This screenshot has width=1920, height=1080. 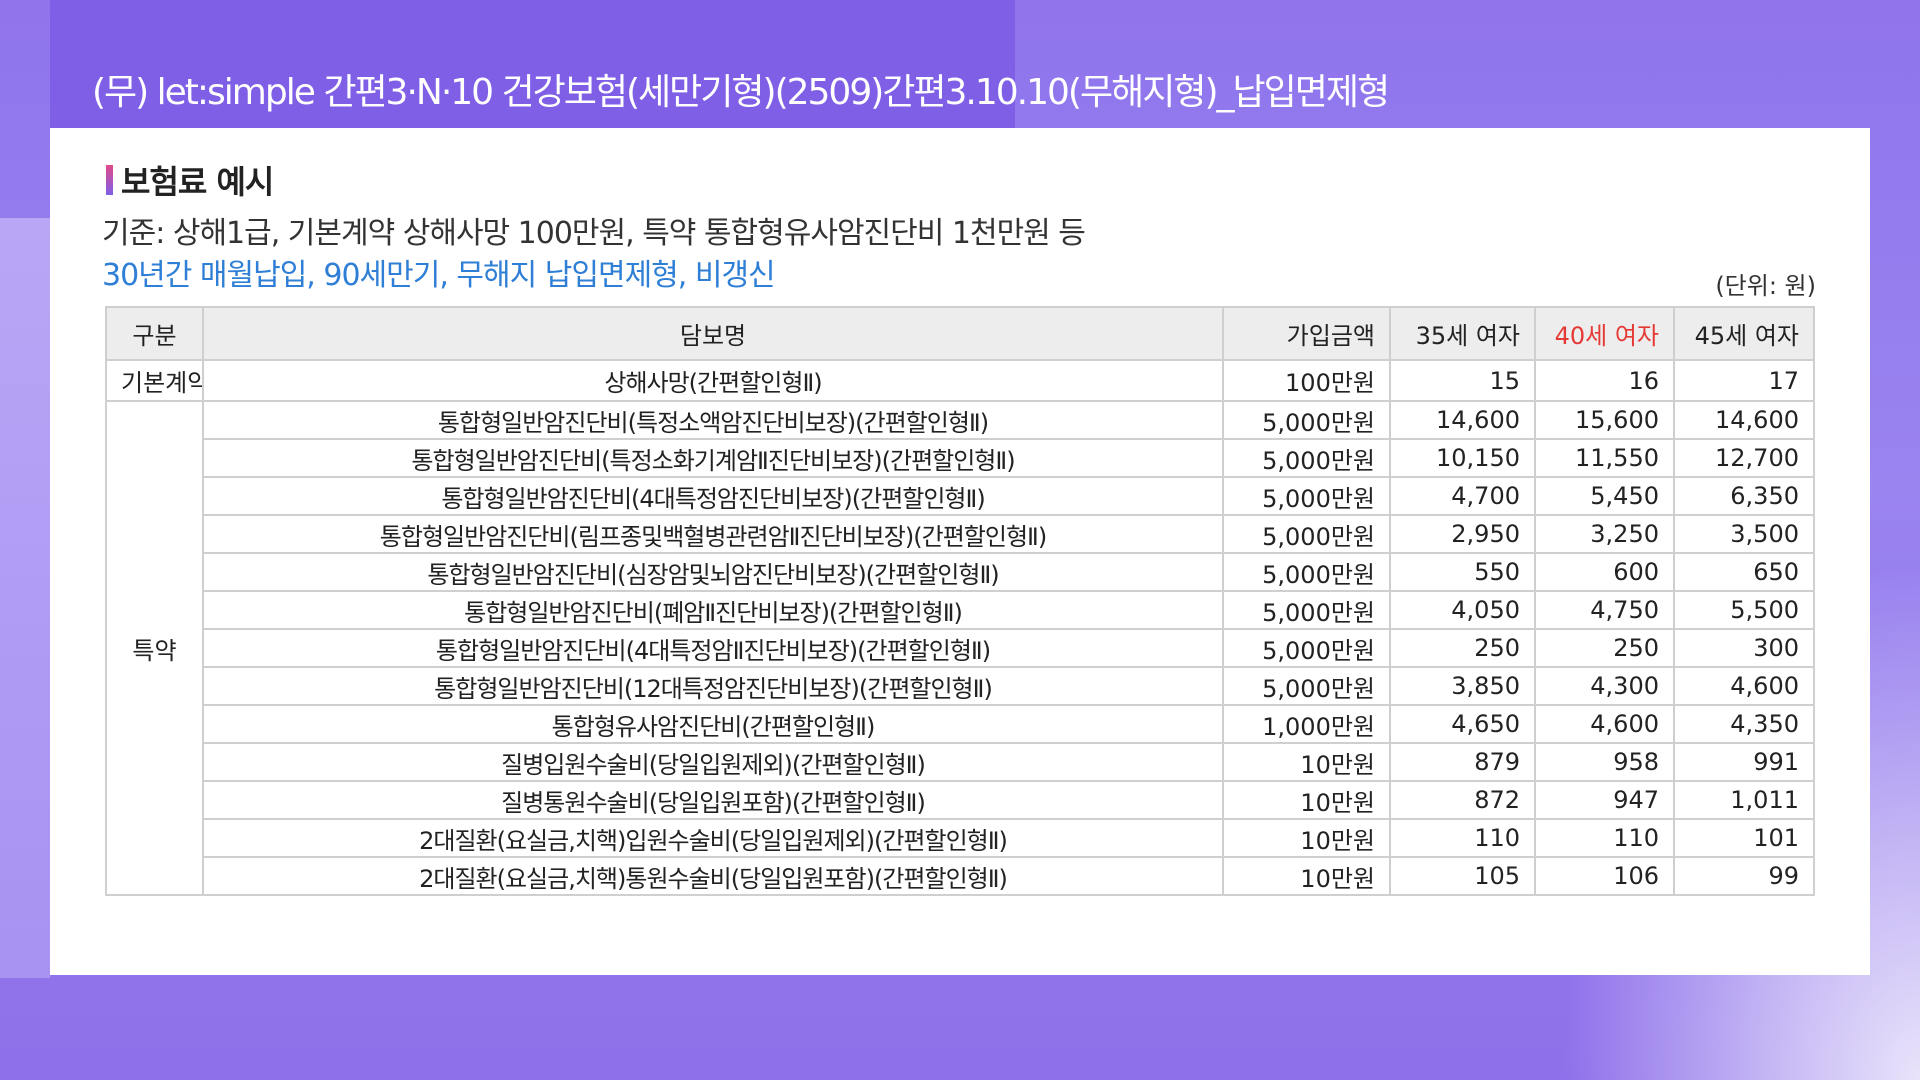 I want to click on premium-age35: 110, so click(x=1462, y=838).